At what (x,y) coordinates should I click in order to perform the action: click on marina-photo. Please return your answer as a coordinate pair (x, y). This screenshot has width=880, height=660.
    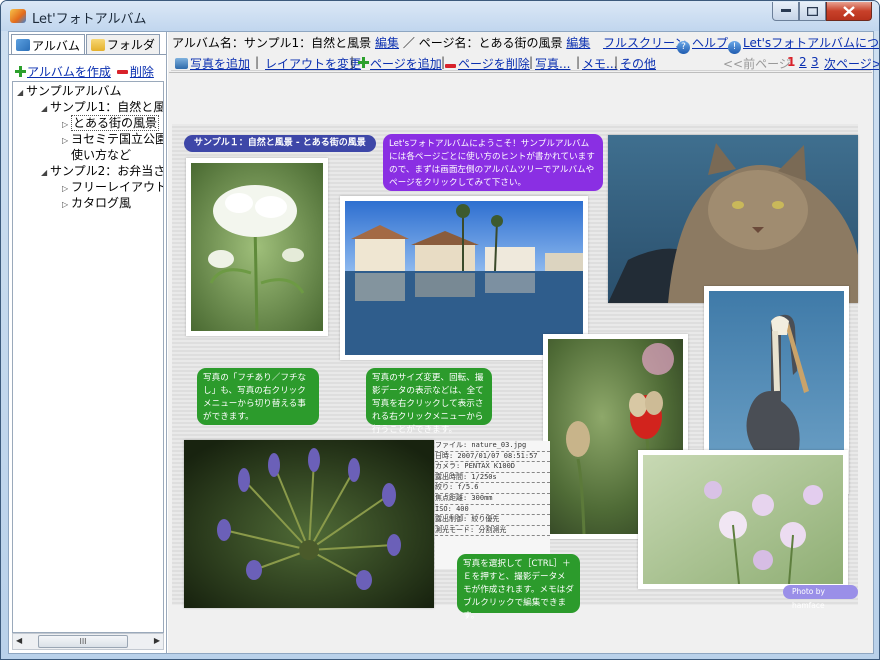
    Looking at the image, I should click on (464, 278).